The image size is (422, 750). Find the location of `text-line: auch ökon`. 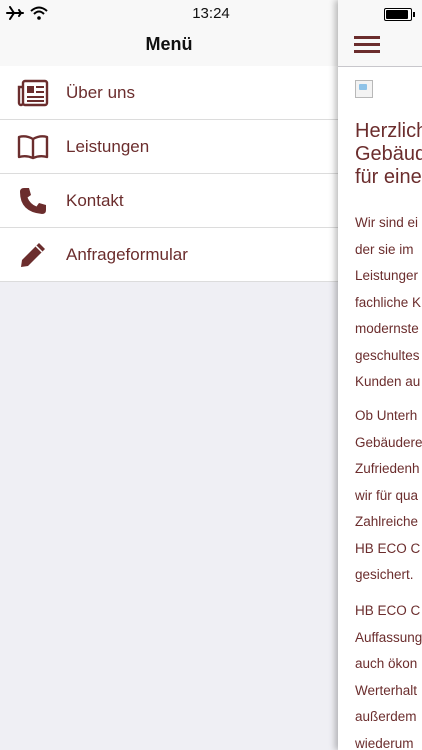

text-line: auch ökon is located at coordinates (386, 663).